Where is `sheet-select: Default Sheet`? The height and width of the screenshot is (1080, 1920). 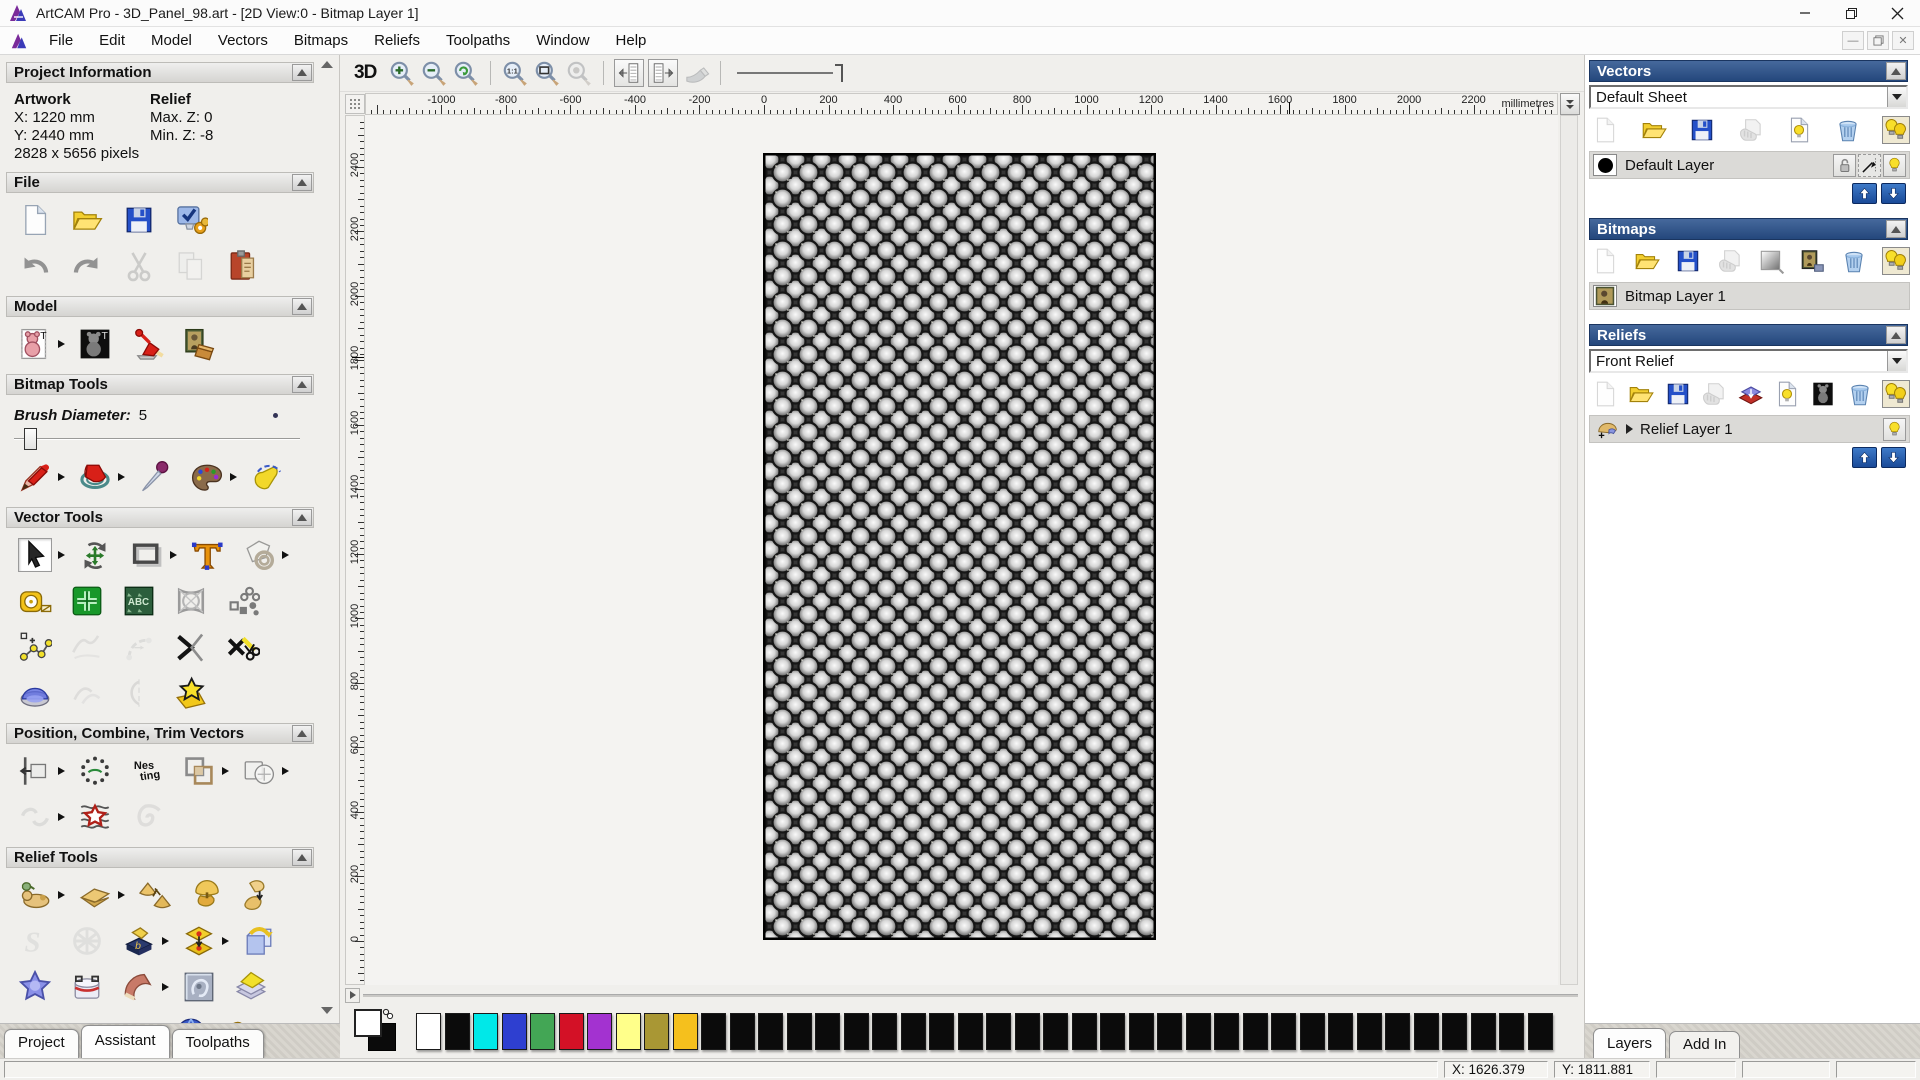
sheet-select: Default Sheet is located at coordinates (1748, 97).